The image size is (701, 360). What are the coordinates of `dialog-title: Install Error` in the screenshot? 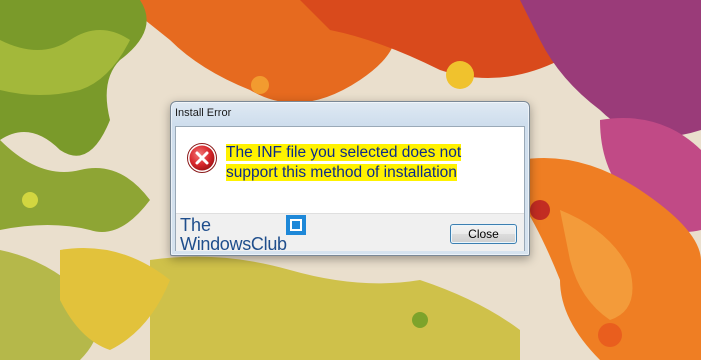 It's located at (203, 113).